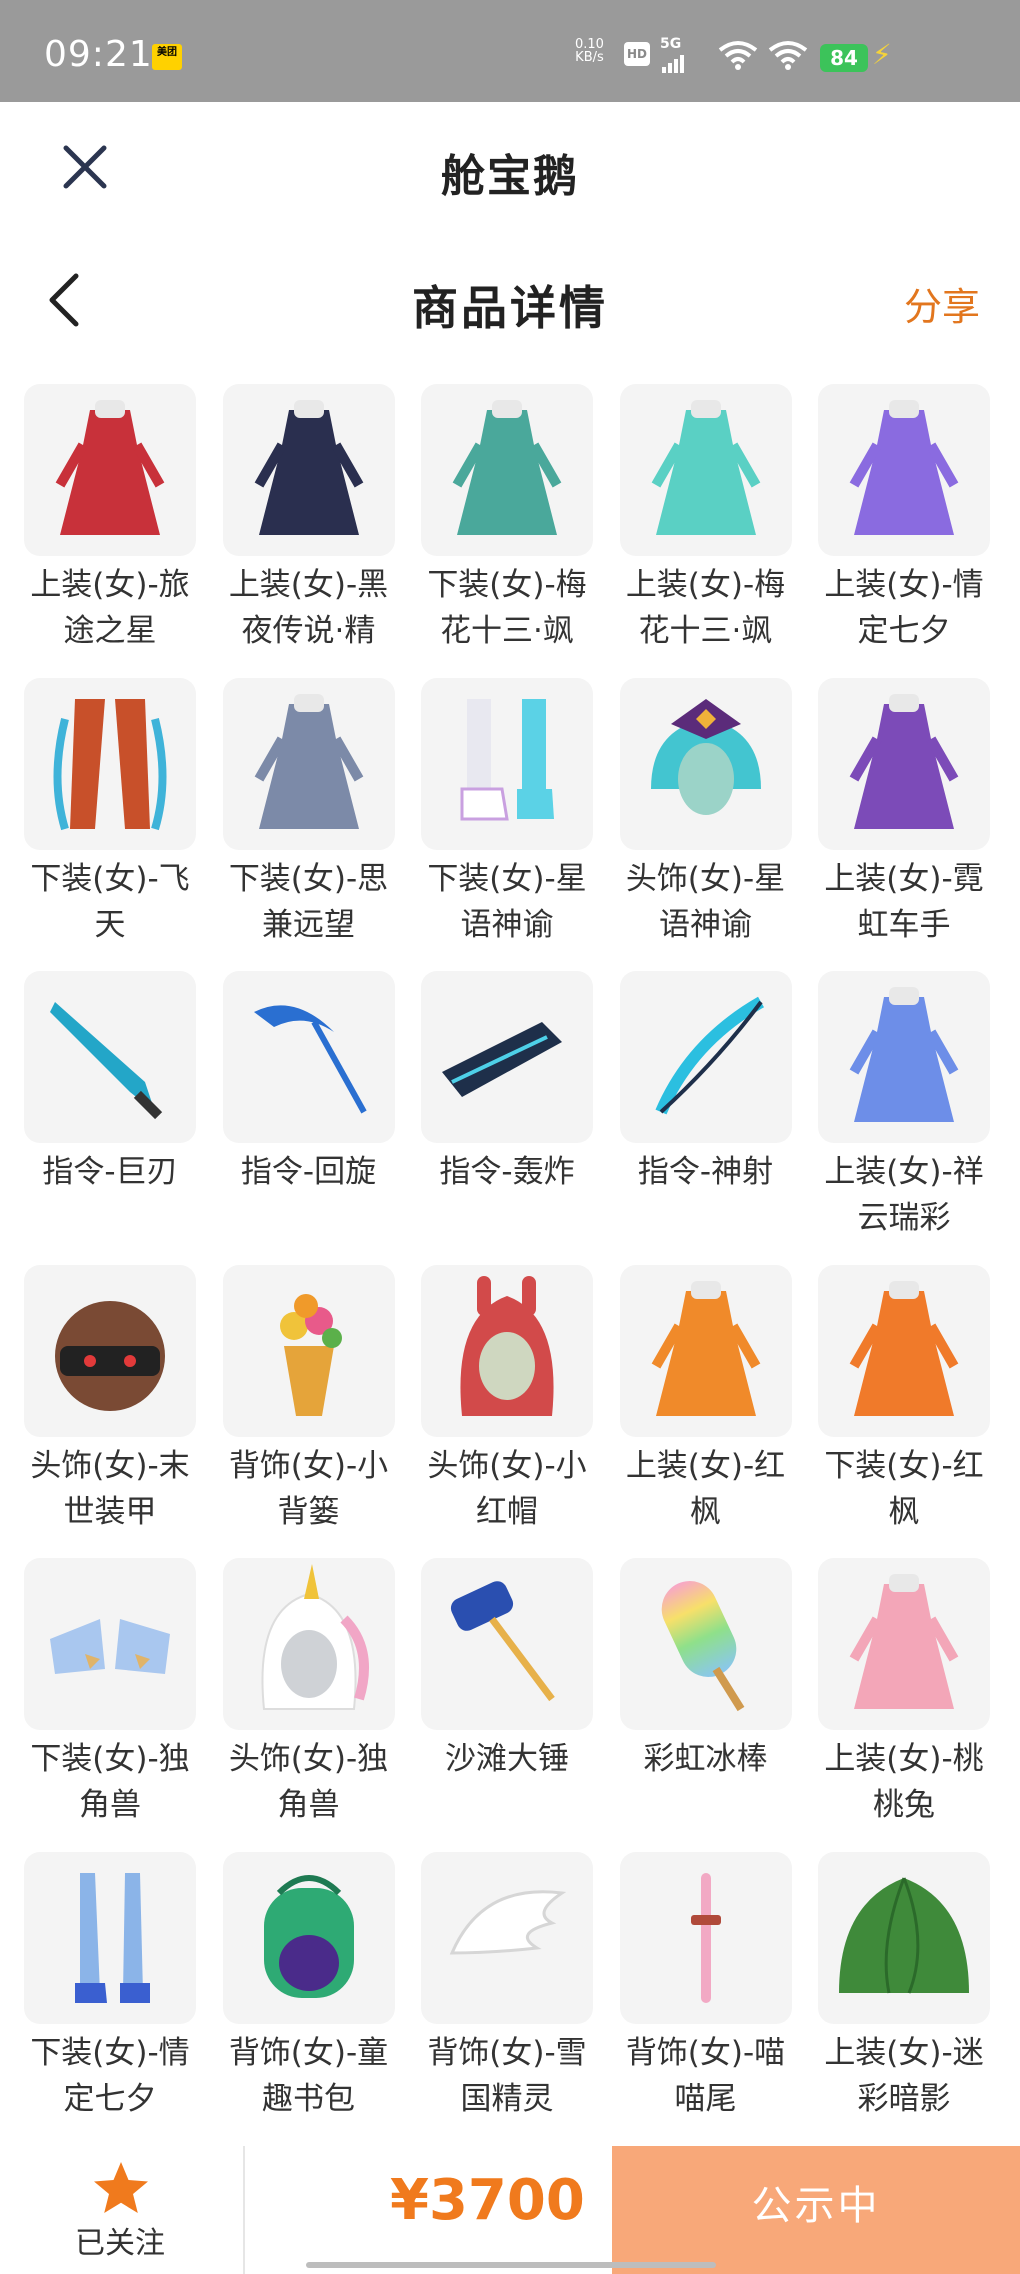 Image resolution: width=1020 pixels, height=2274 pixels. What do you see at coordinates (510, 176) in the screenshot?
I see `app-title: 舱宝鹅` at bounding box center [510, 176].